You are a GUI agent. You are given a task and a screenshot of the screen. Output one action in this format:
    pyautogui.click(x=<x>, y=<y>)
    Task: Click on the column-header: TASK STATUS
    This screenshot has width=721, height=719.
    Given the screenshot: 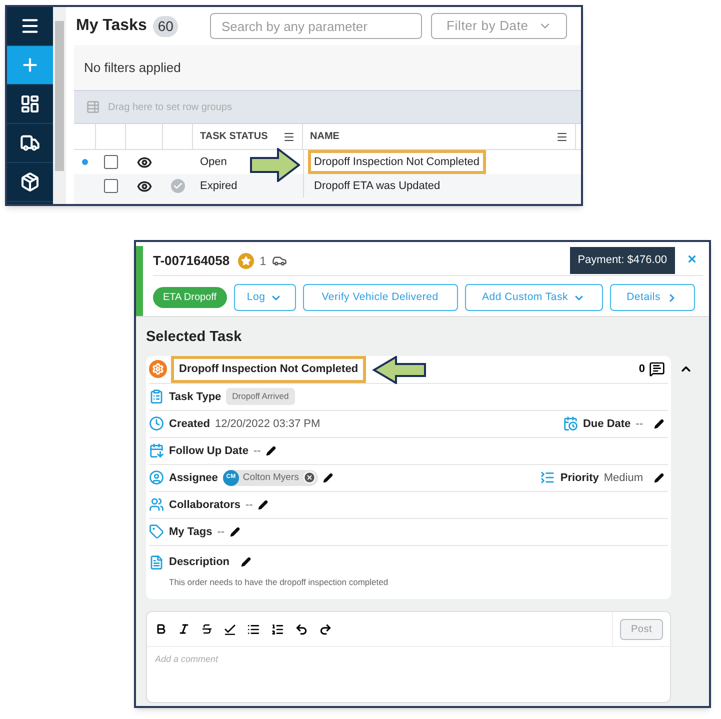 What is the action you would take?
    pyautogui.click(x=234, y=137)
    